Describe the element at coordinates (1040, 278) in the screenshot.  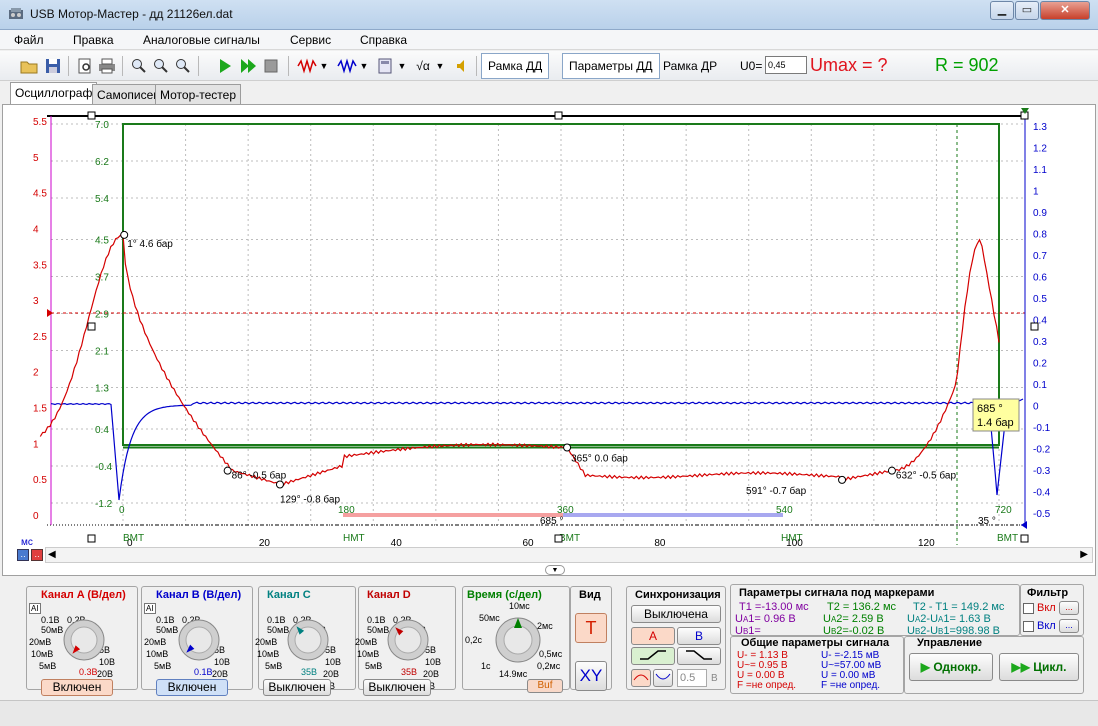
I see `right-axis-tick: 0.6` at that location.